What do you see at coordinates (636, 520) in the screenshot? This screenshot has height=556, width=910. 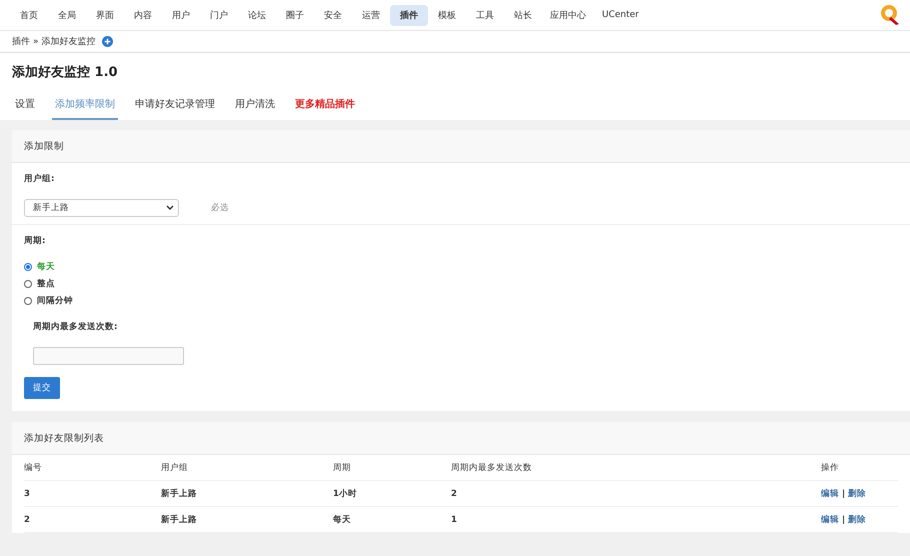 I see `table-cell: 1` at bounding box center [636, 520].